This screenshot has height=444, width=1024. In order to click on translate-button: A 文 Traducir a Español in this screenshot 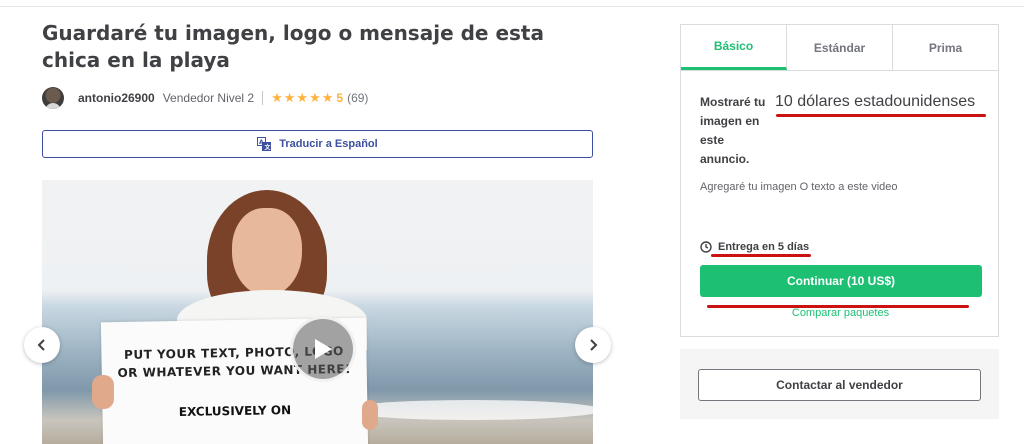, I will do `click(317, 144)`.